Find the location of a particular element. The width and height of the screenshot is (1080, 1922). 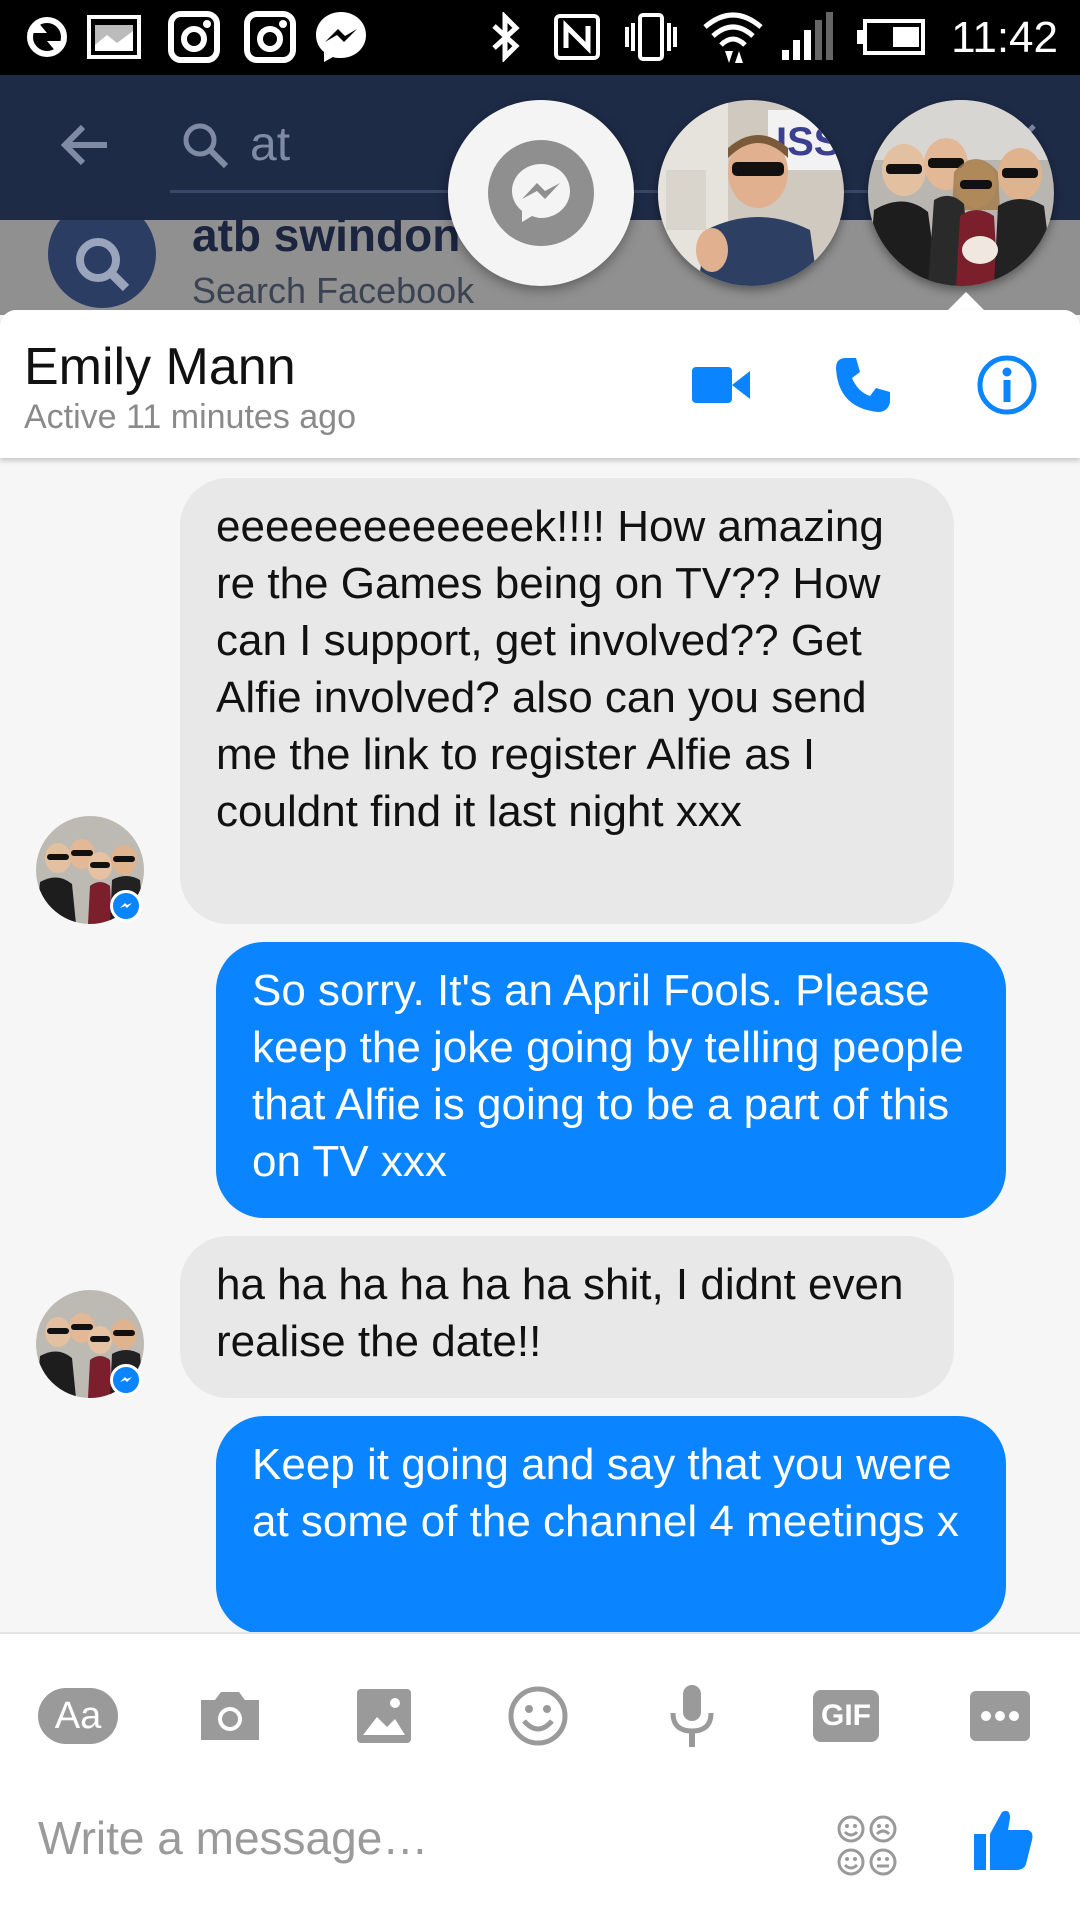

phone-icon is located at coordinates (863, 385).